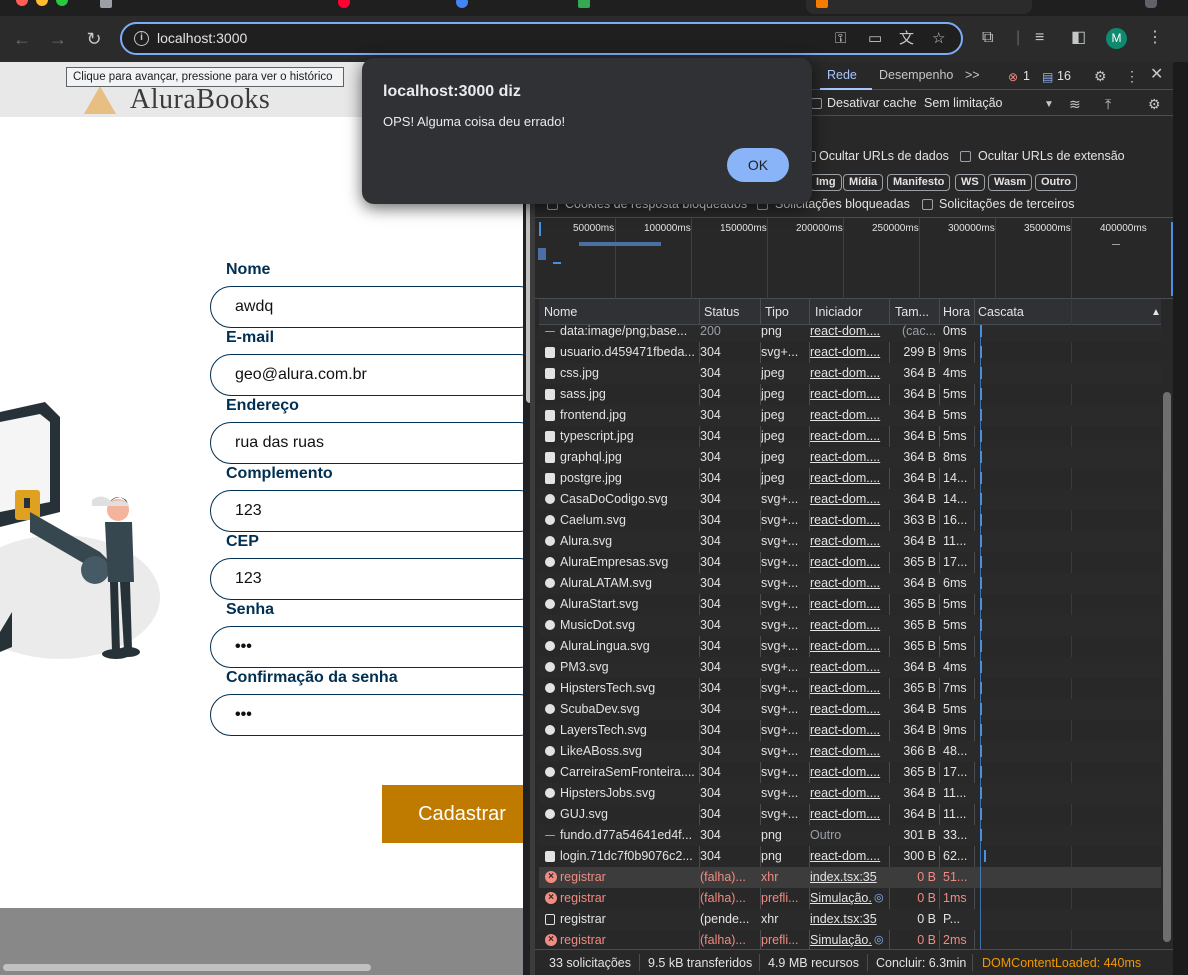 The image size is (1188, 975). Describe the element at coordinates (884, 156) in the screenshot. I see `hide-data-urls-label: Ocultar URLs de dados` at that location.